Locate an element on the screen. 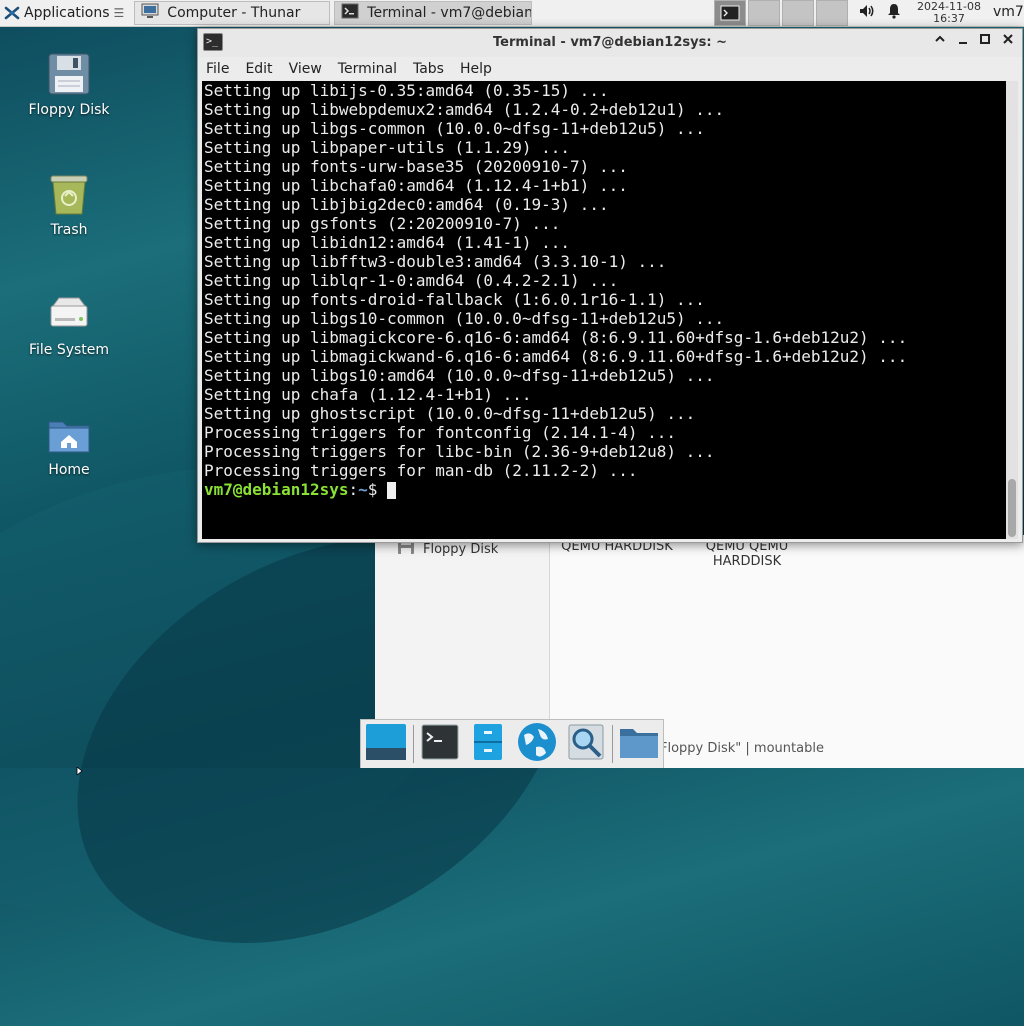 The image size is (1024, 1026). desktop-icon-trash: Trash is located at coordinates (69, 205).